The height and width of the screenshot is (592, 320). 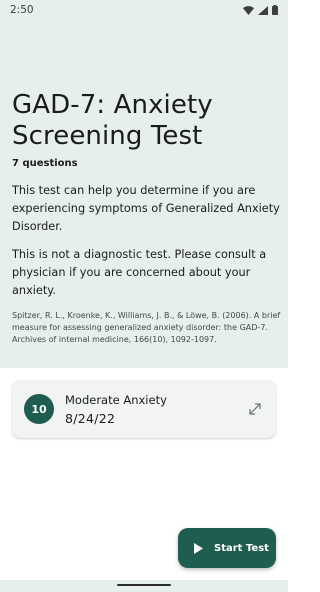 What do you see at coordinates (255, 409) in the screenshot?
I see `expand-icon` at bounding box center [255, 409].